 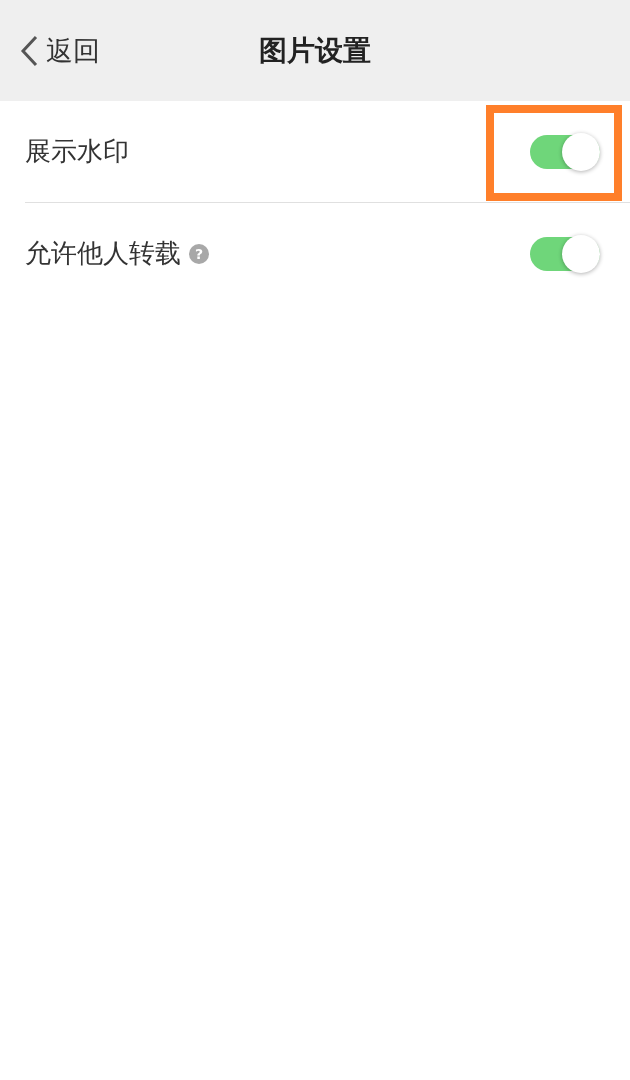 I want to click on setting-label: 展示水印, so click(x=77, y=151).